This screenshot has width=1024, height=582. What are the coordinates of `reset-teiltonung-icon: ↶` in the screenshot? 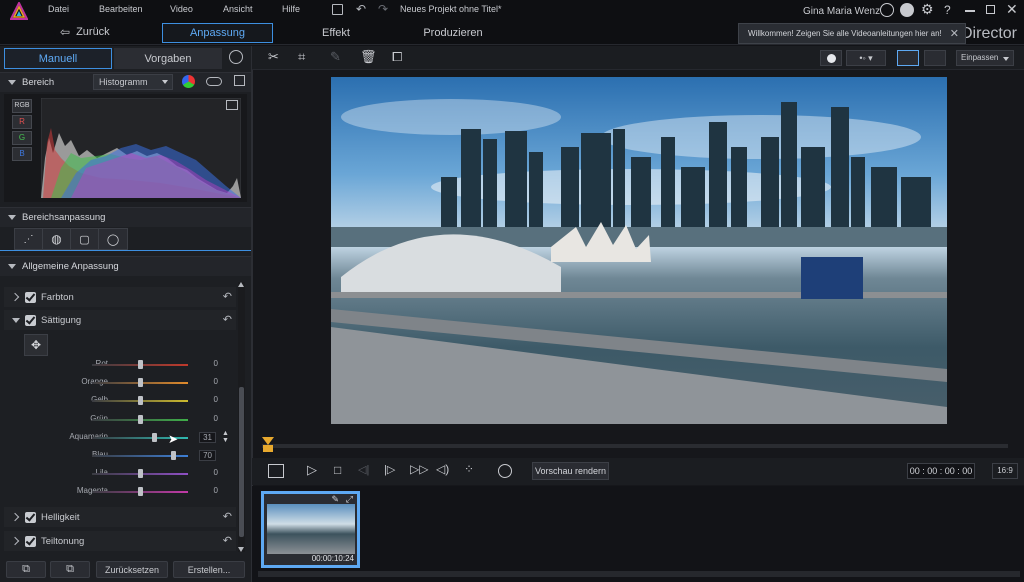 It's located at (227, 540).